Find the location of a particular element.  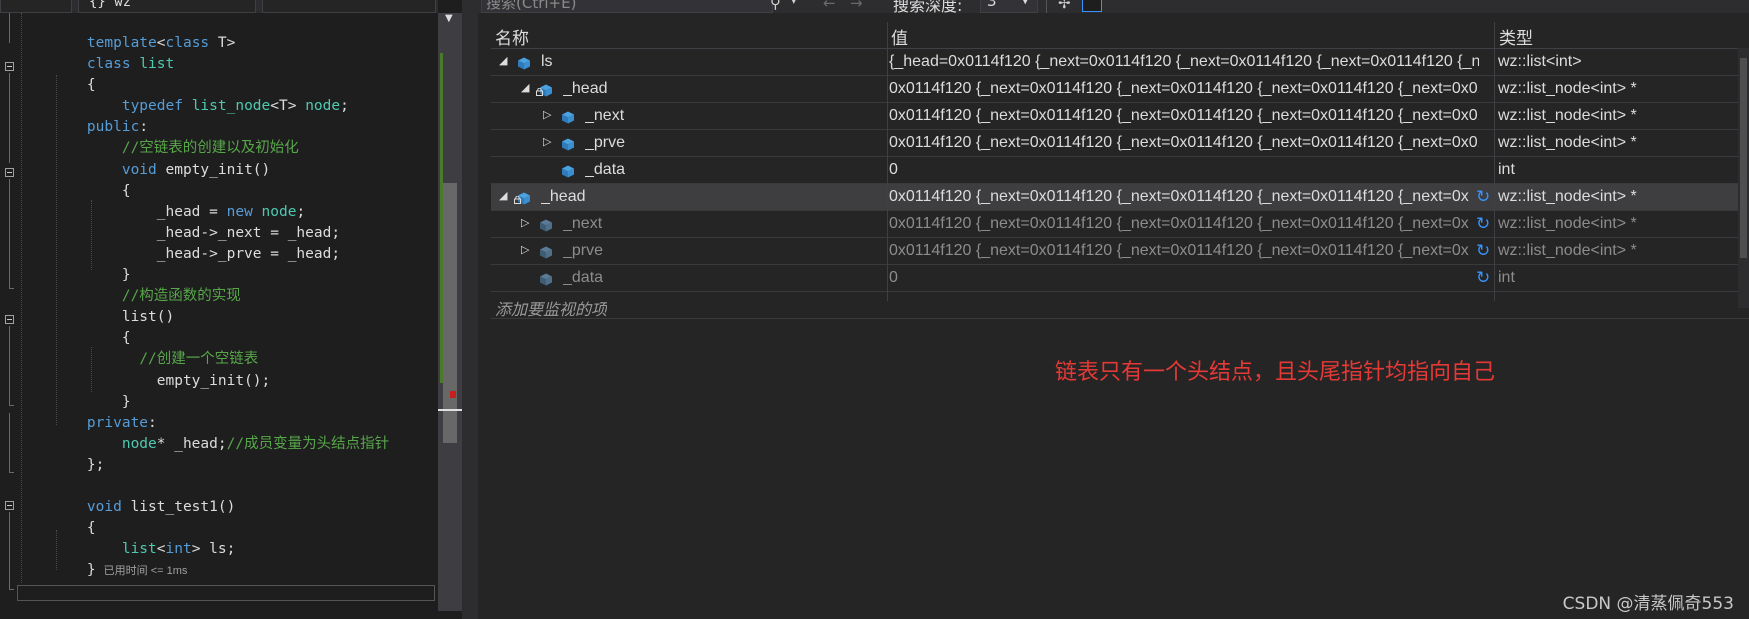

view-raw-button is located at coordinates (1092, 6).